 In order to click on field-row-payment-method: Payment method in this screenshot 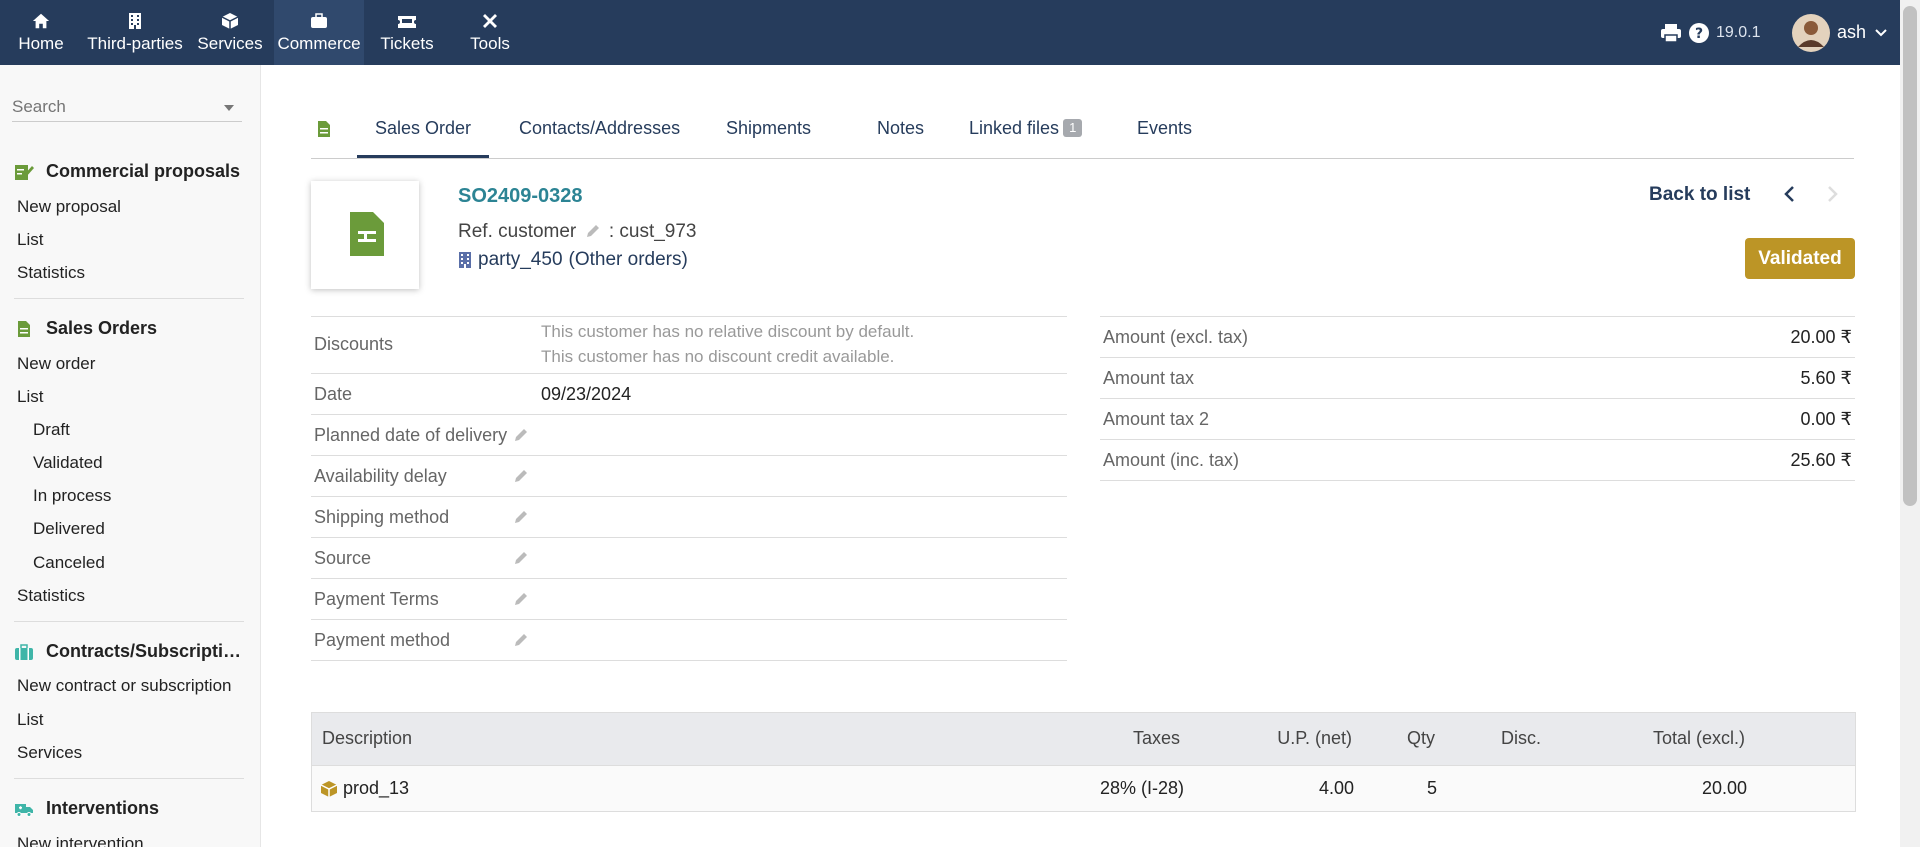, I will do `click(689, 640)`.